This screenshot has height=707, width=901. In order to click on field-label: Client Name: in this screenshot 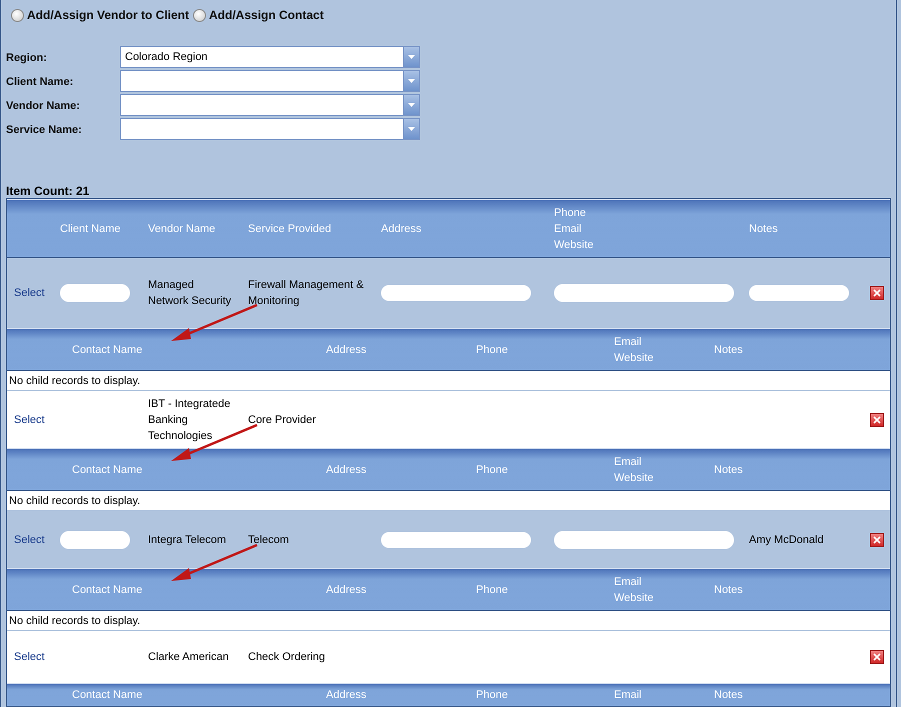, I will do `click(40, 82)`.